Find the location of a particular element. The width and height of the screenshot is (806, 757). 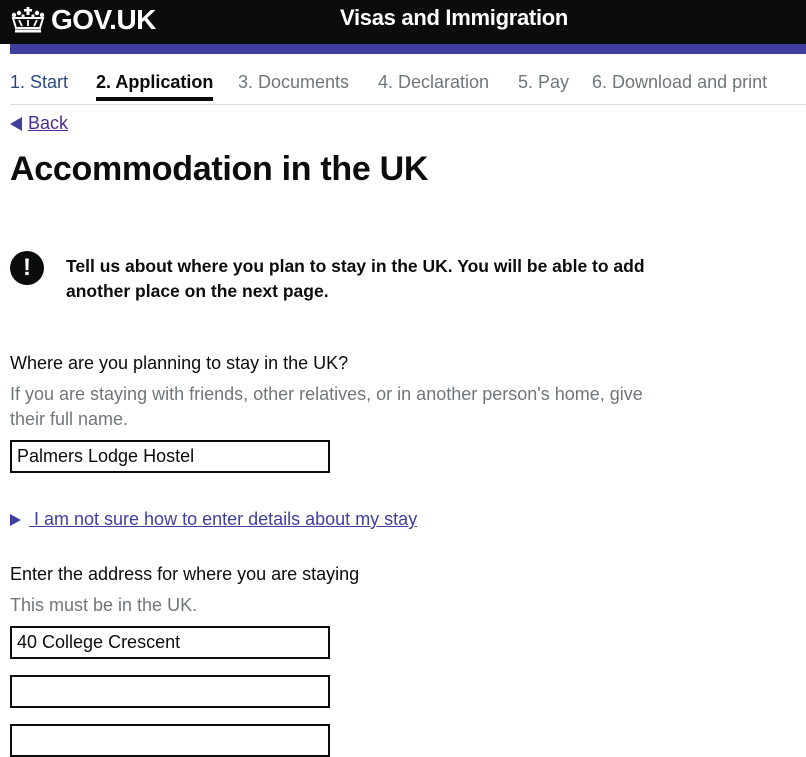

step-declaration: 4. Declaration is located at coordinates (433, 82).